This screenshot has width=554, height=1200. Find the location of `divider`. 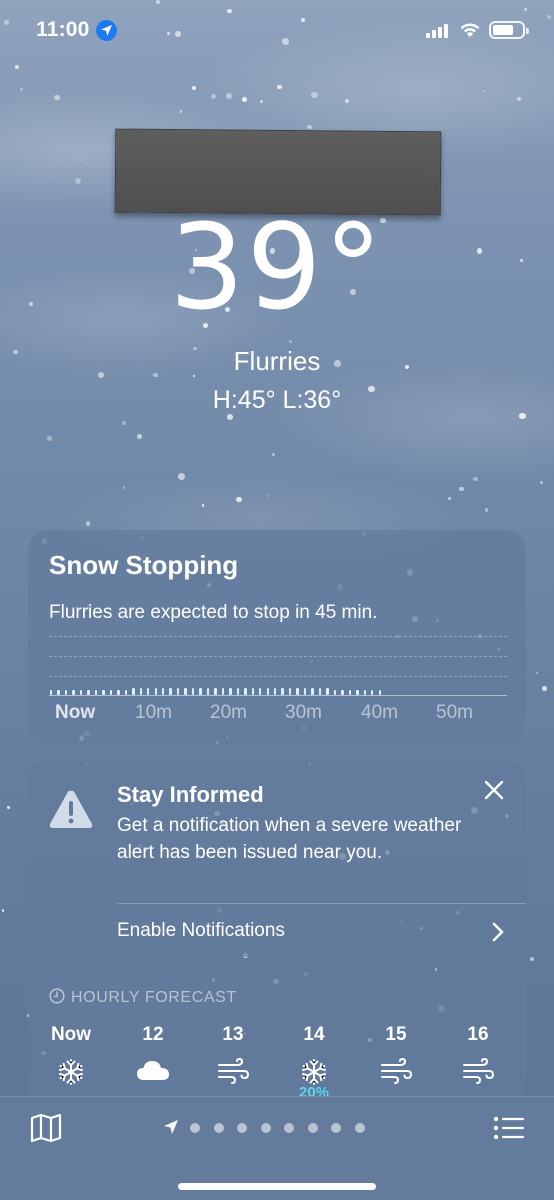

divider is located at coordinates (321, 903).